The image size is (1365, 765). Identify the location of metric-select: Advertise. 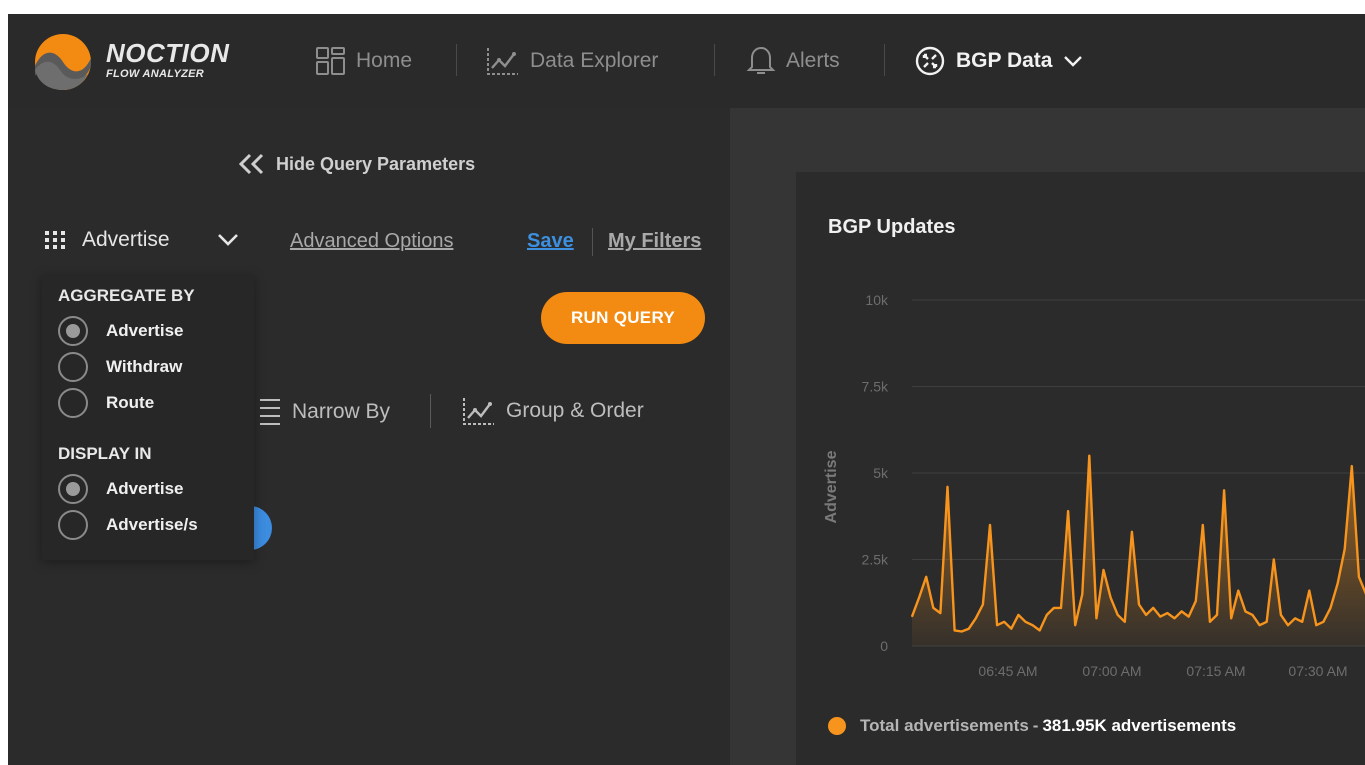
(144, 240).